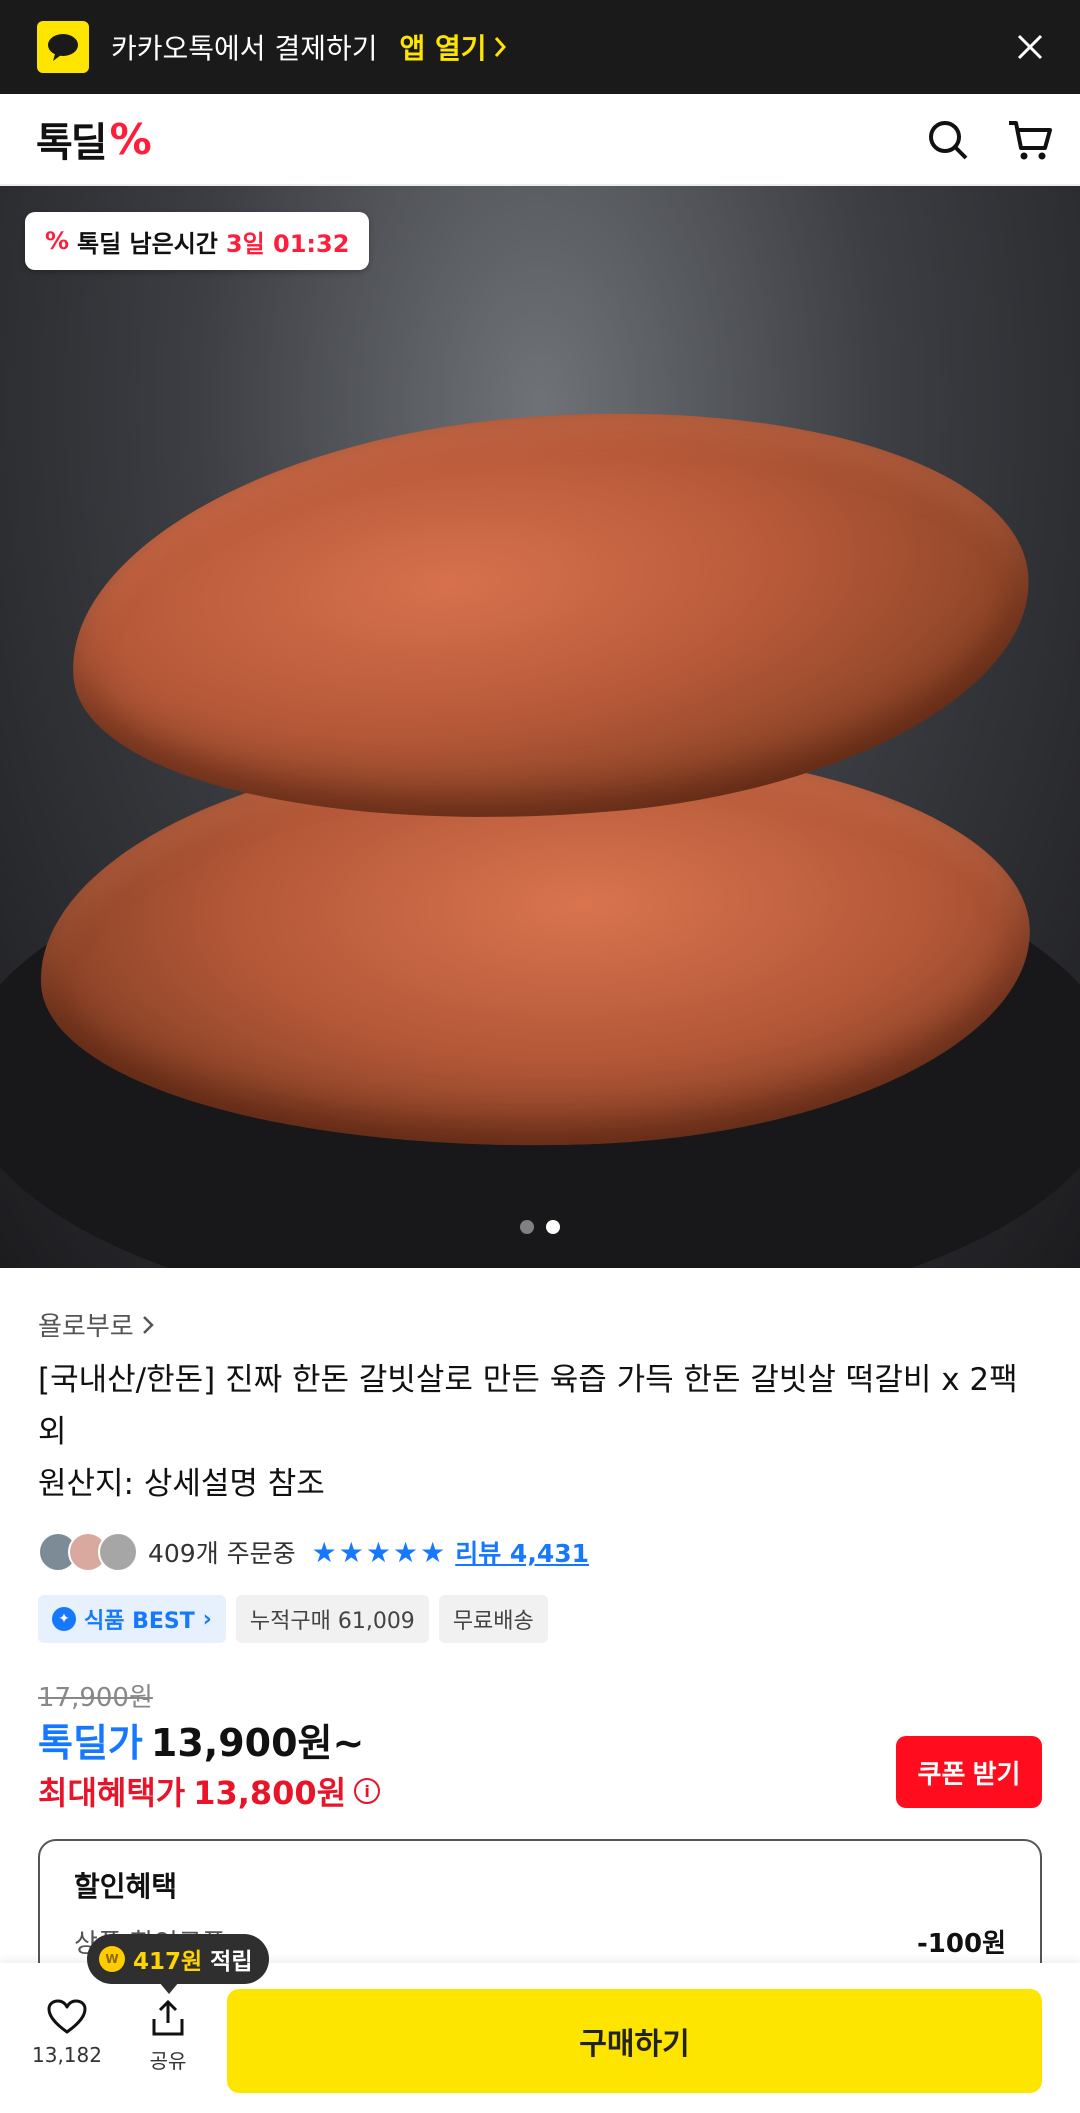 This screenshot has width=1080, height=2113. Describe the element at coordinates (244, 48) in the screenshot. I see `kakao-banner-text: 카카오톡에서 결제하기` at that location.